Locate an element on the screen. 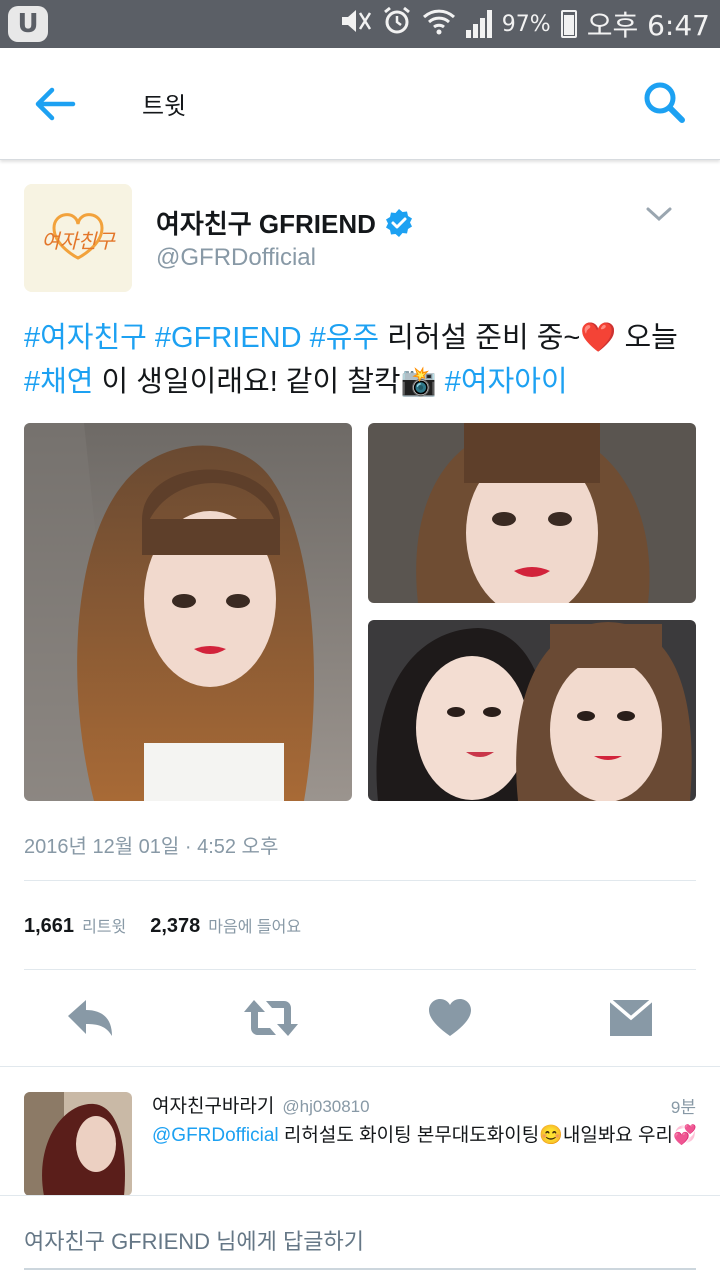 This screenshot has height=1280, width=720. user-handle: @GFRDofficial is located at coordinates (236, 258).